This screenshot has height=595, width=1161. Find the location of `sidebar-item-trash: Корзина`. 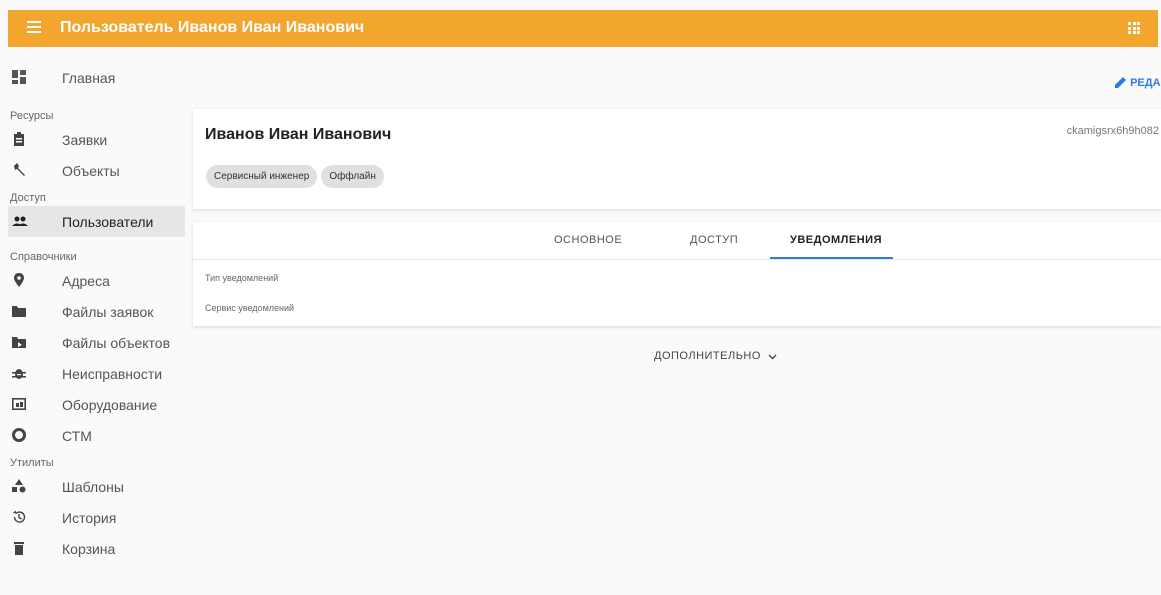

sidebar-item-trash: Корзина is located at coordinates (96, 548).